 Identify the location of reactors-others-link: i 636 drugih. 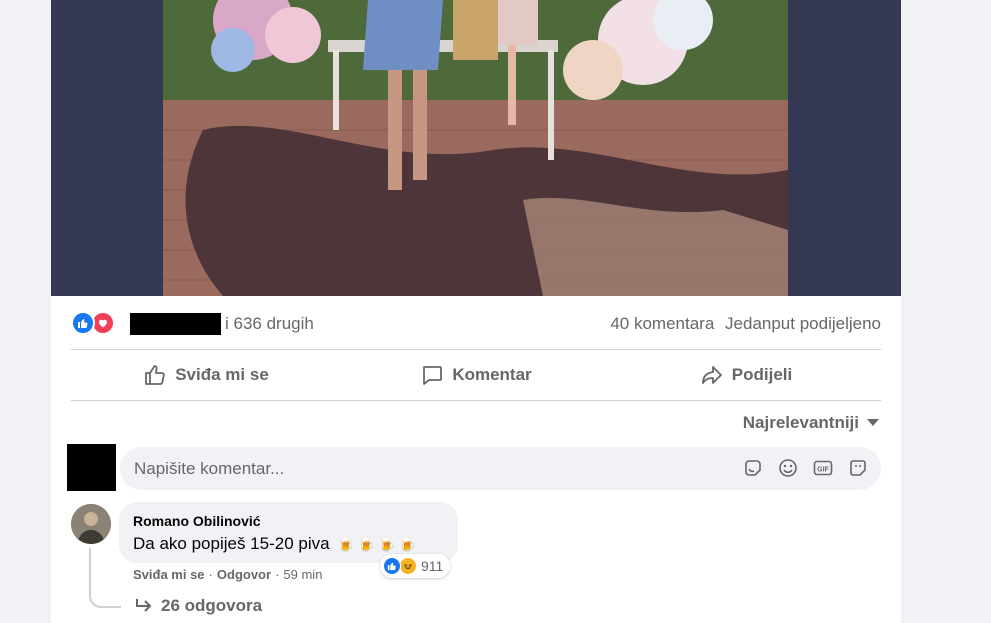
(269, 324).